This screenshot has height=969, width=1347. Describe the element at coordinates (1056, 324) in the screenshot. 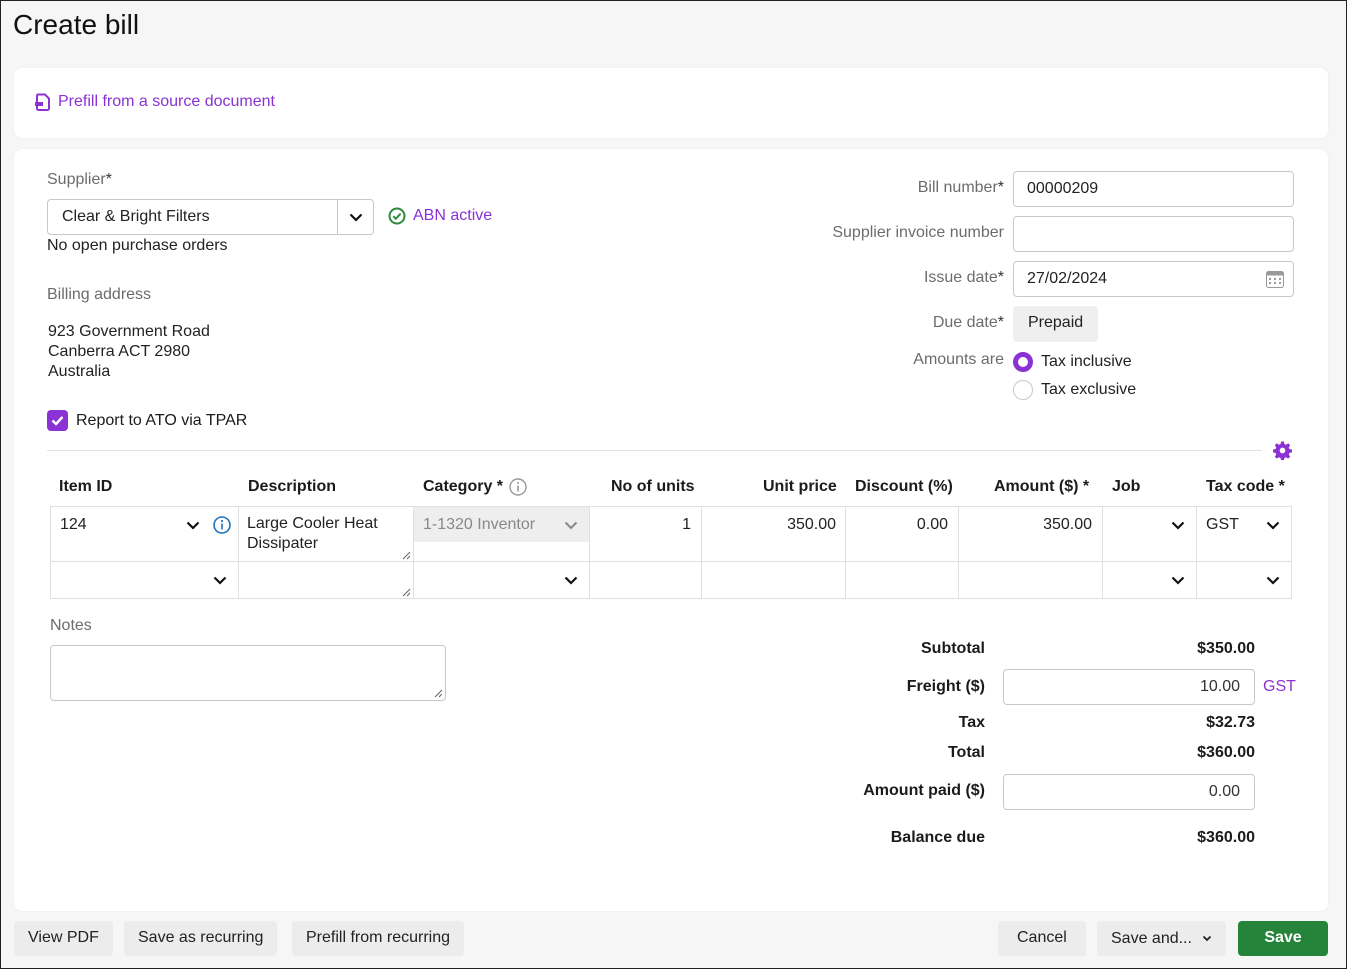

I see `due-date-prepaid-button: Prepaid` at that location.